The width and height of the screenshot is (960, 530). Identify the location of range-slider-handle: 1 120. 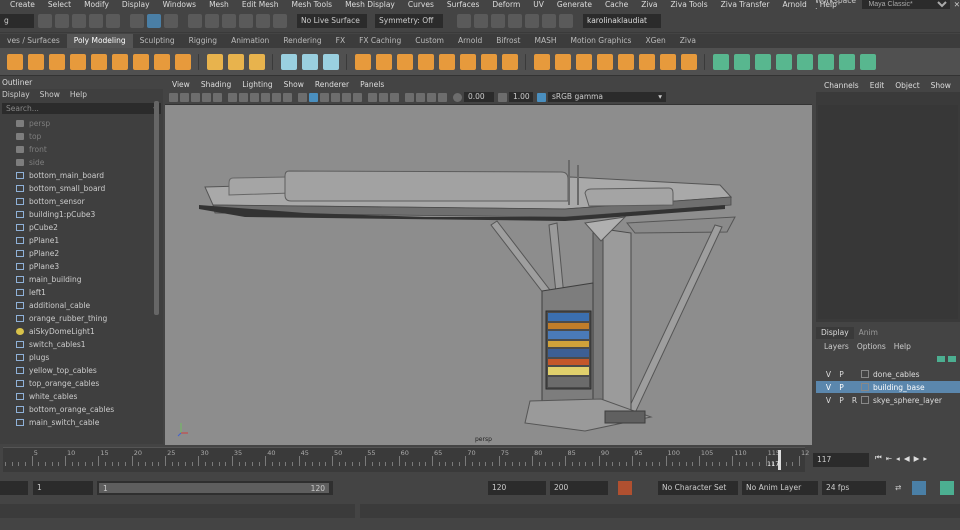
(214, 488).